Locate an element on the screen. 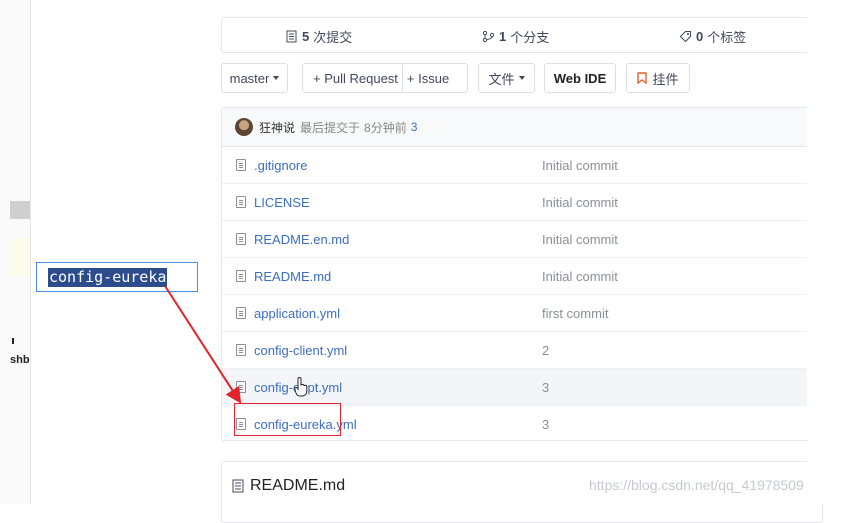 This screenshot has width=841, height=523. annotation-arrow is located at coordinates (203, 344).